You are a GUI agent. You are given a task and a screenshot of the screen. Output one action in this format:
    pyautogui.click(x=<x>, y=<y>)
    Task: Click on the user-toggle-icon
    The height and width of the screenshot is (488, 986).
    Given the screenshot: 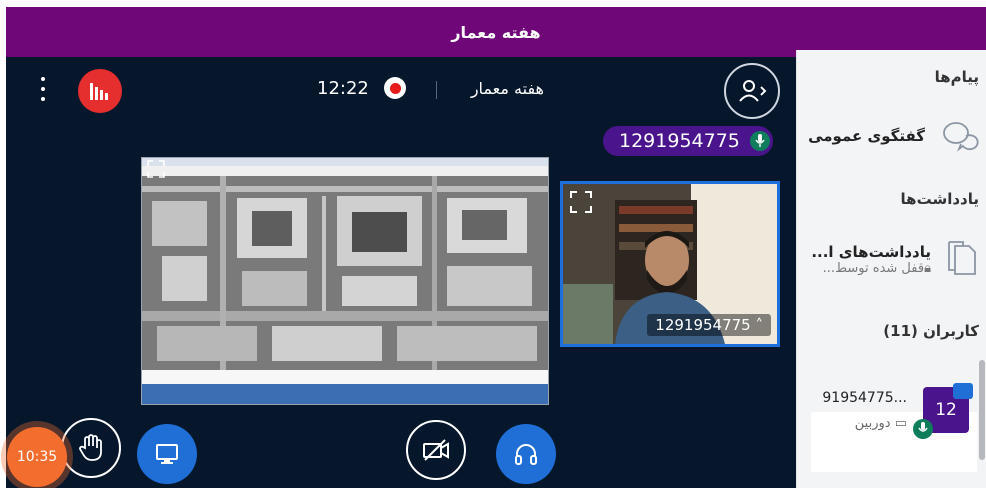 What is the action you would take?
    pyautogui.click(x=753, y=91)
    